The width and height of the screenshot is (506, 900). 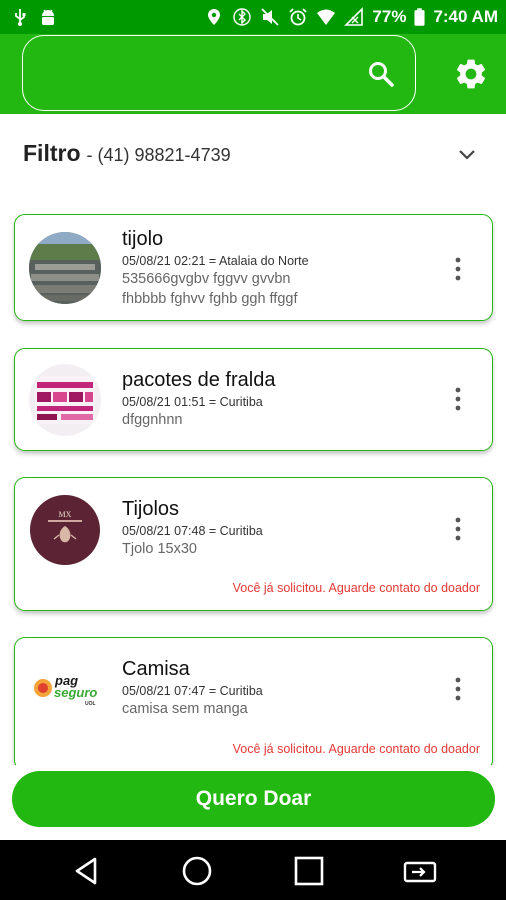 I want to click on filter-phone: - (41) 98821-4739, so click(x=158, y=155).